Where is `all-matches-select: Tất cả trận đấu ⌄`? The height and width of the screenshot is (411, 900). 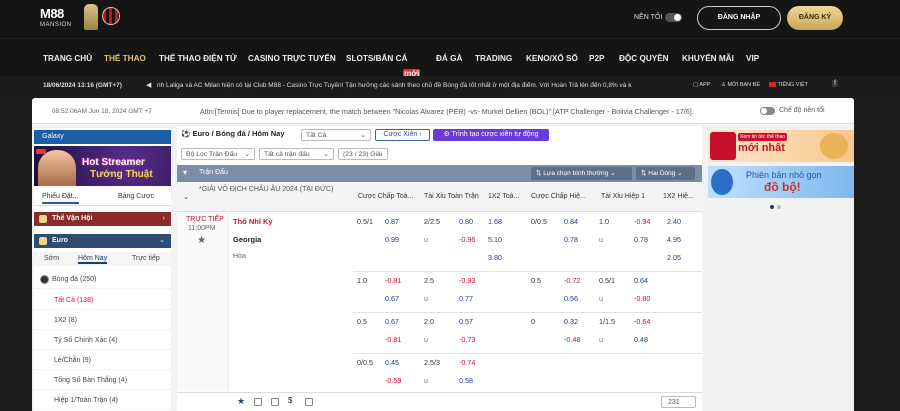 all-matches-select: Tất cả trận đấu ⌄ is located at coordinates (296, 154).